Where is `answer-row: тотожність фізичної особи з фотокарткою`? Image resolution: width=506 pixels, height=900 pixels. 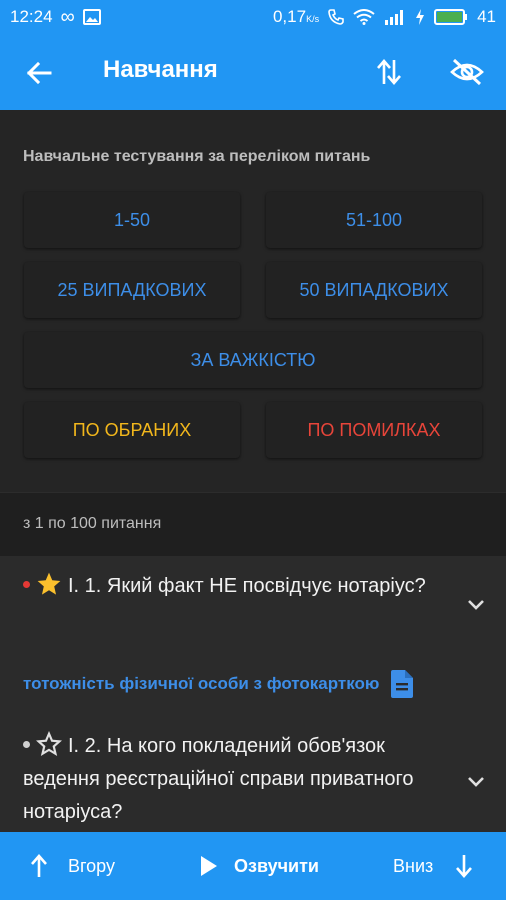
answer-row: тотожність фізичної особи з фотокарткою is located at coordinates (218, 684).